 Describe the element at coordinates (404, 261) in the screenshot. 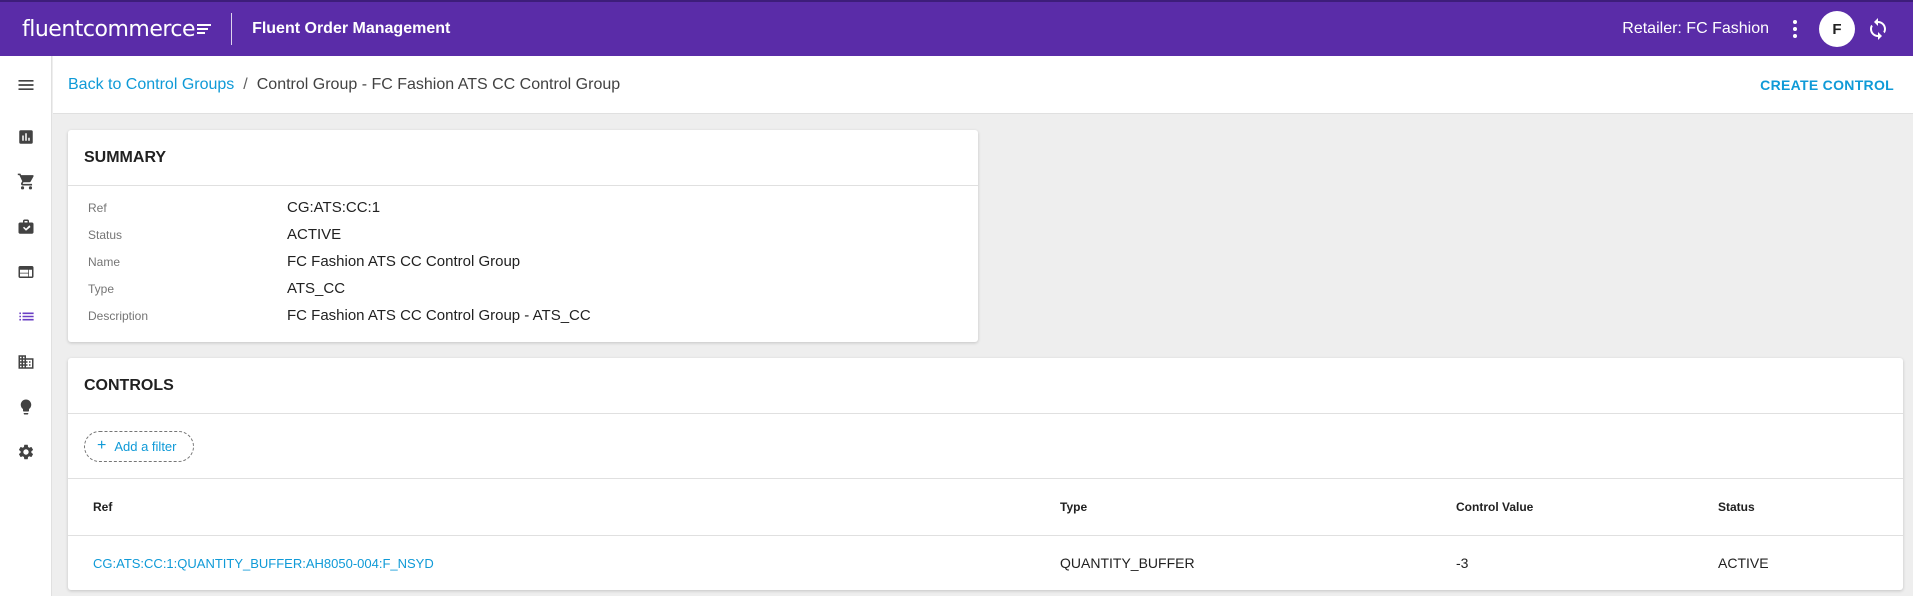

I see `summary-value: FC Fashion ATS CC Control Group` at that location.